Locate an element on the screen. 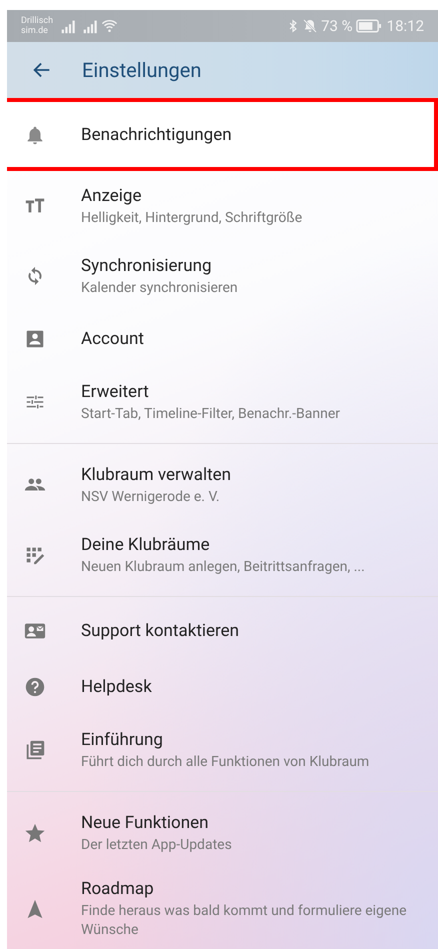 This screenshot has width=438, height=949. page-title: Einstellungen is located at coordinates (142, 70).